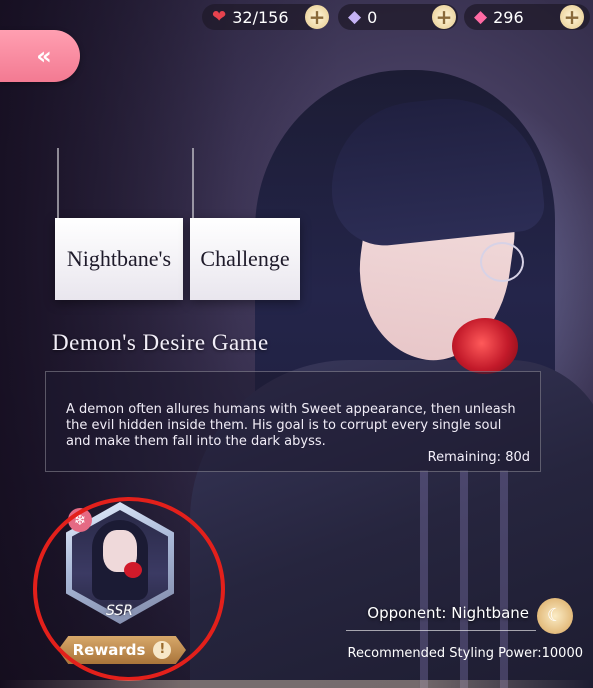 Image resolution: width=593 pixels, height=688 pixels. Describe the element at coordinates (129, 589) in the screenshot. I see `highlight-circle` at that location.